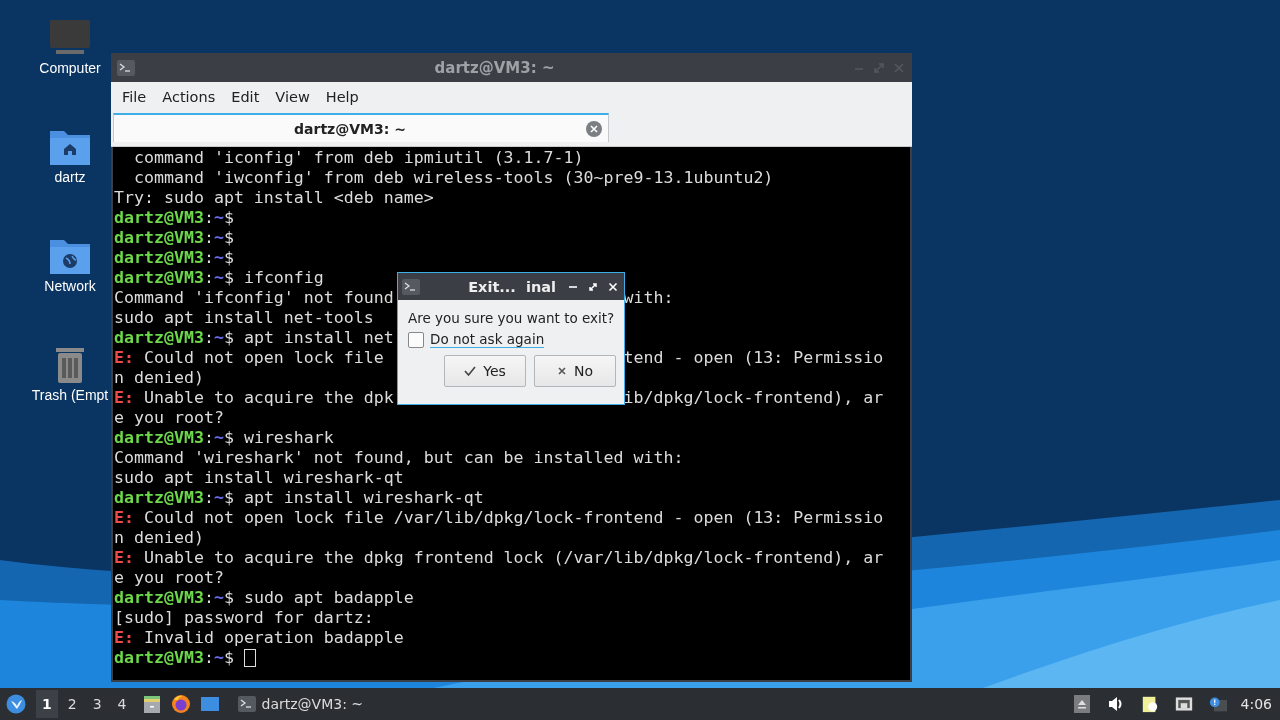  What do you see at coordinates (512, 318) in the screenshot?
I see `dialog-message: Are you sure you want to exit?` at bounding box center [512, 318].